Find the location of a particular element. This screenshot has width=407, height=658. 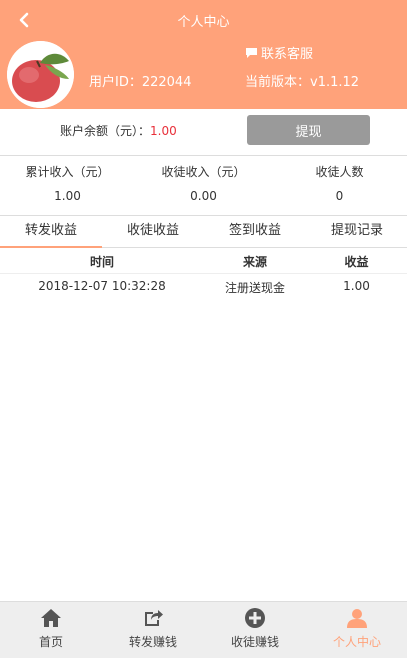

cell-source: 注册送现金 is located at coordinates (254, 288).